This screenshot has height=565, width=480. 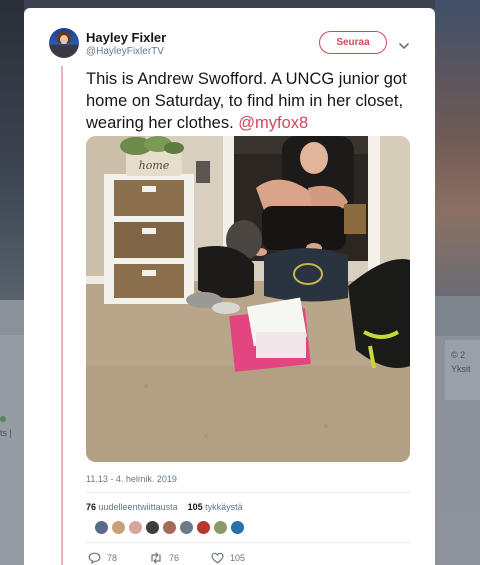 I want to click on avatar-face, so click(x=64, y=39).